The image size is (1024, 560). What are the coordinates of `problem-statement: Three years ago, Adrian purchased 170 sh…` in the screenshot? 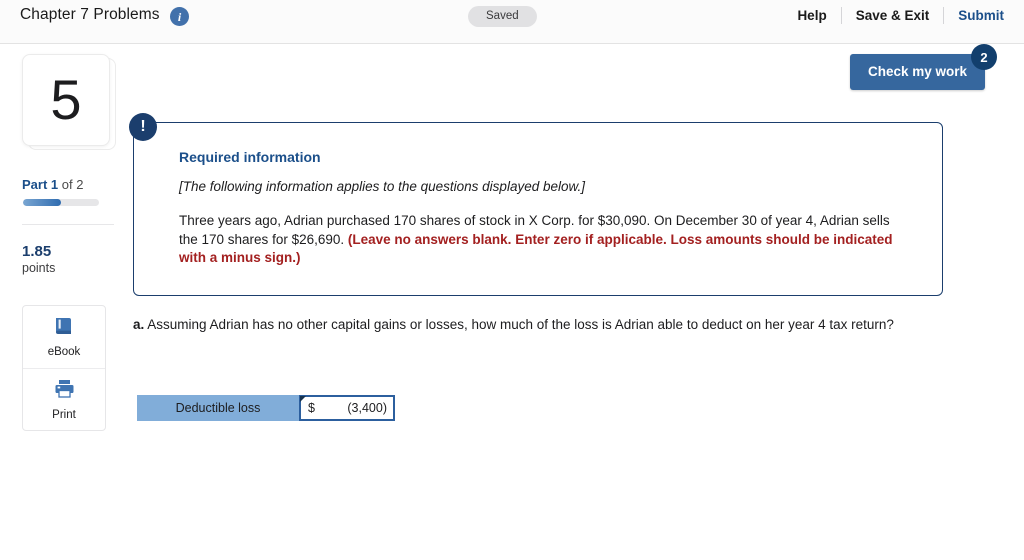 It's located at (545, 240).